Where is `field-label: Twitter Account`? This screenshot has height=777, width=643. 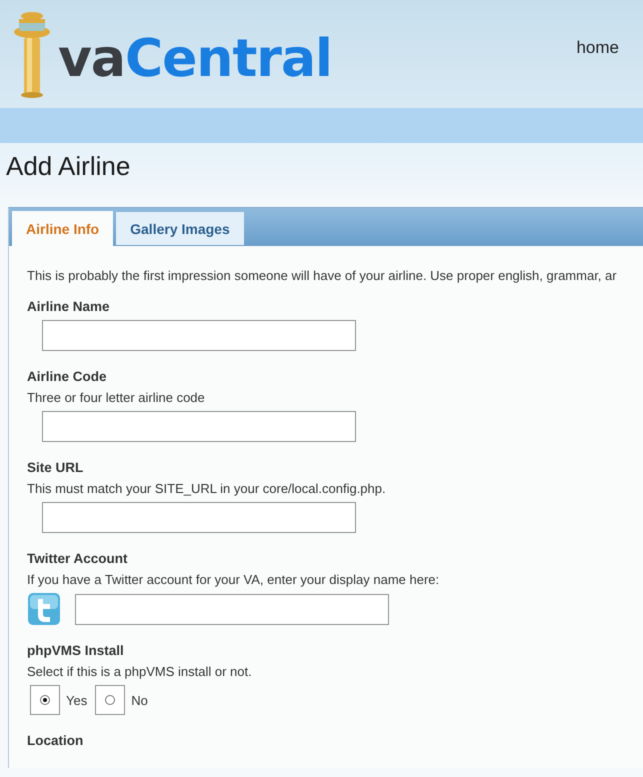
field-label: Twitter Account is located at coordinates (77, 558).